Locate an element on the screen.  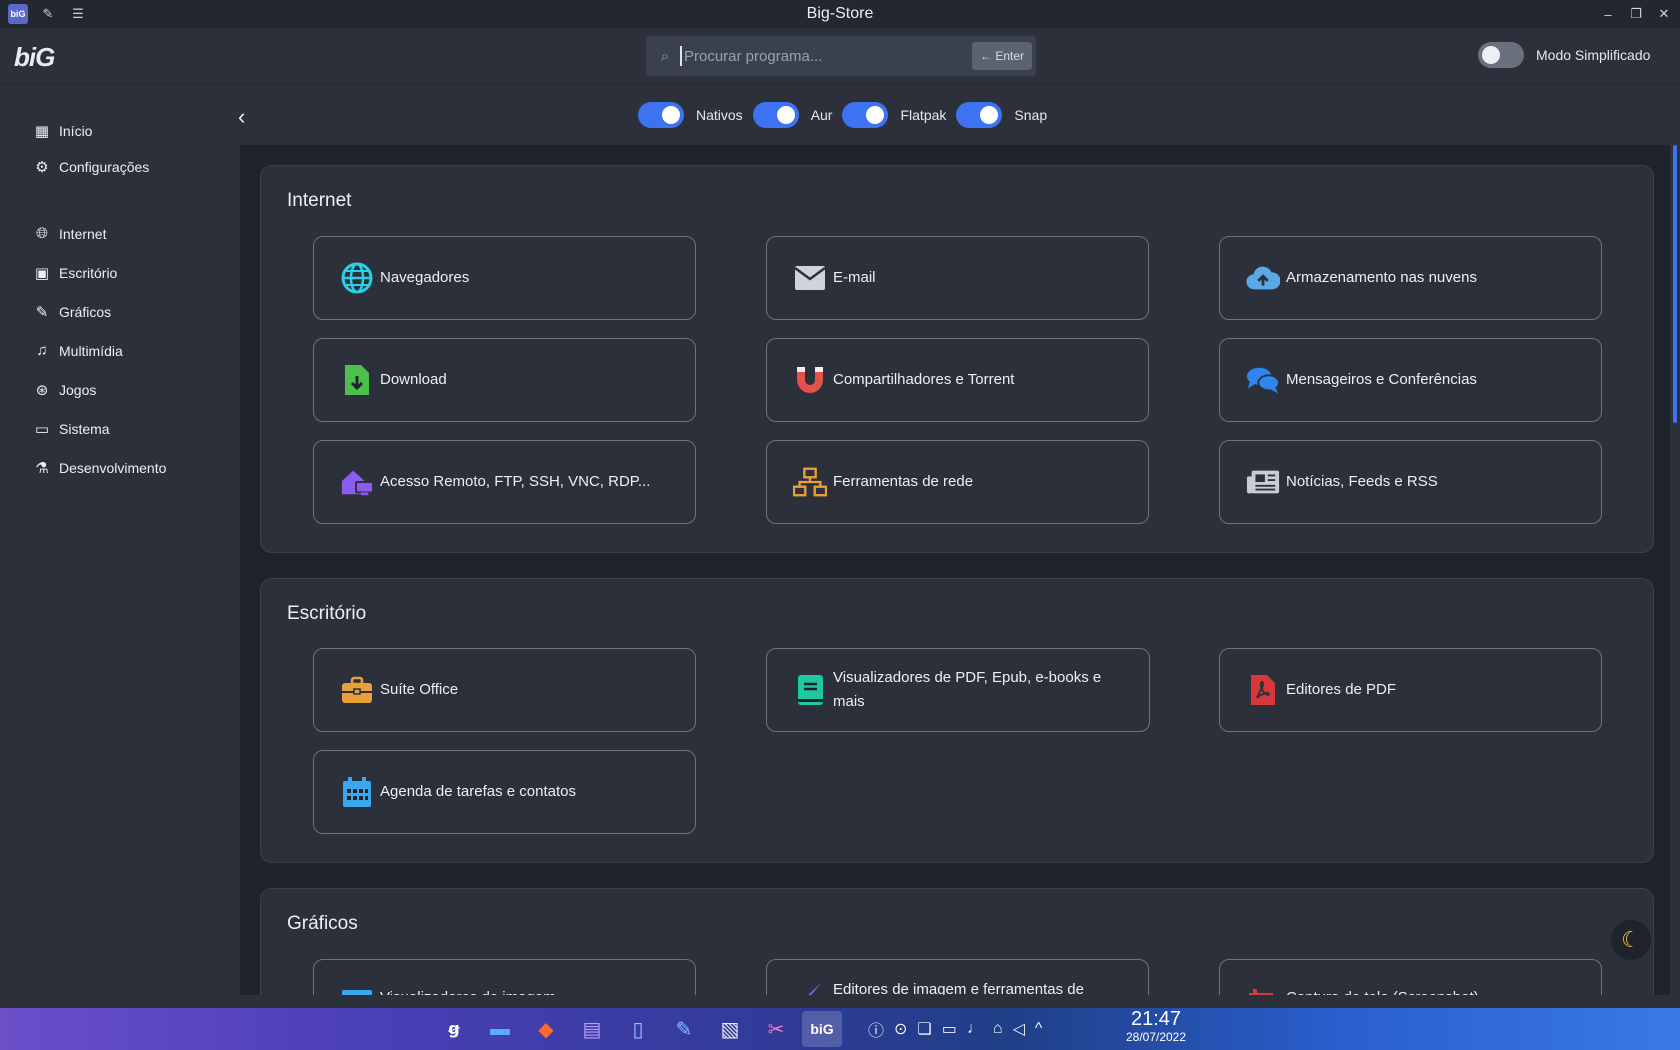
image-icon is located at coordinates (357, 990).